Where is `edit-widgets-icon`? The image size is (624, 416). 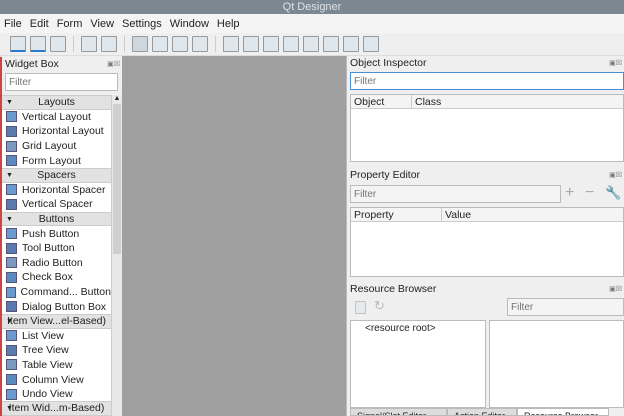 edit-widgets-icon is located at coordinates (140, 44).